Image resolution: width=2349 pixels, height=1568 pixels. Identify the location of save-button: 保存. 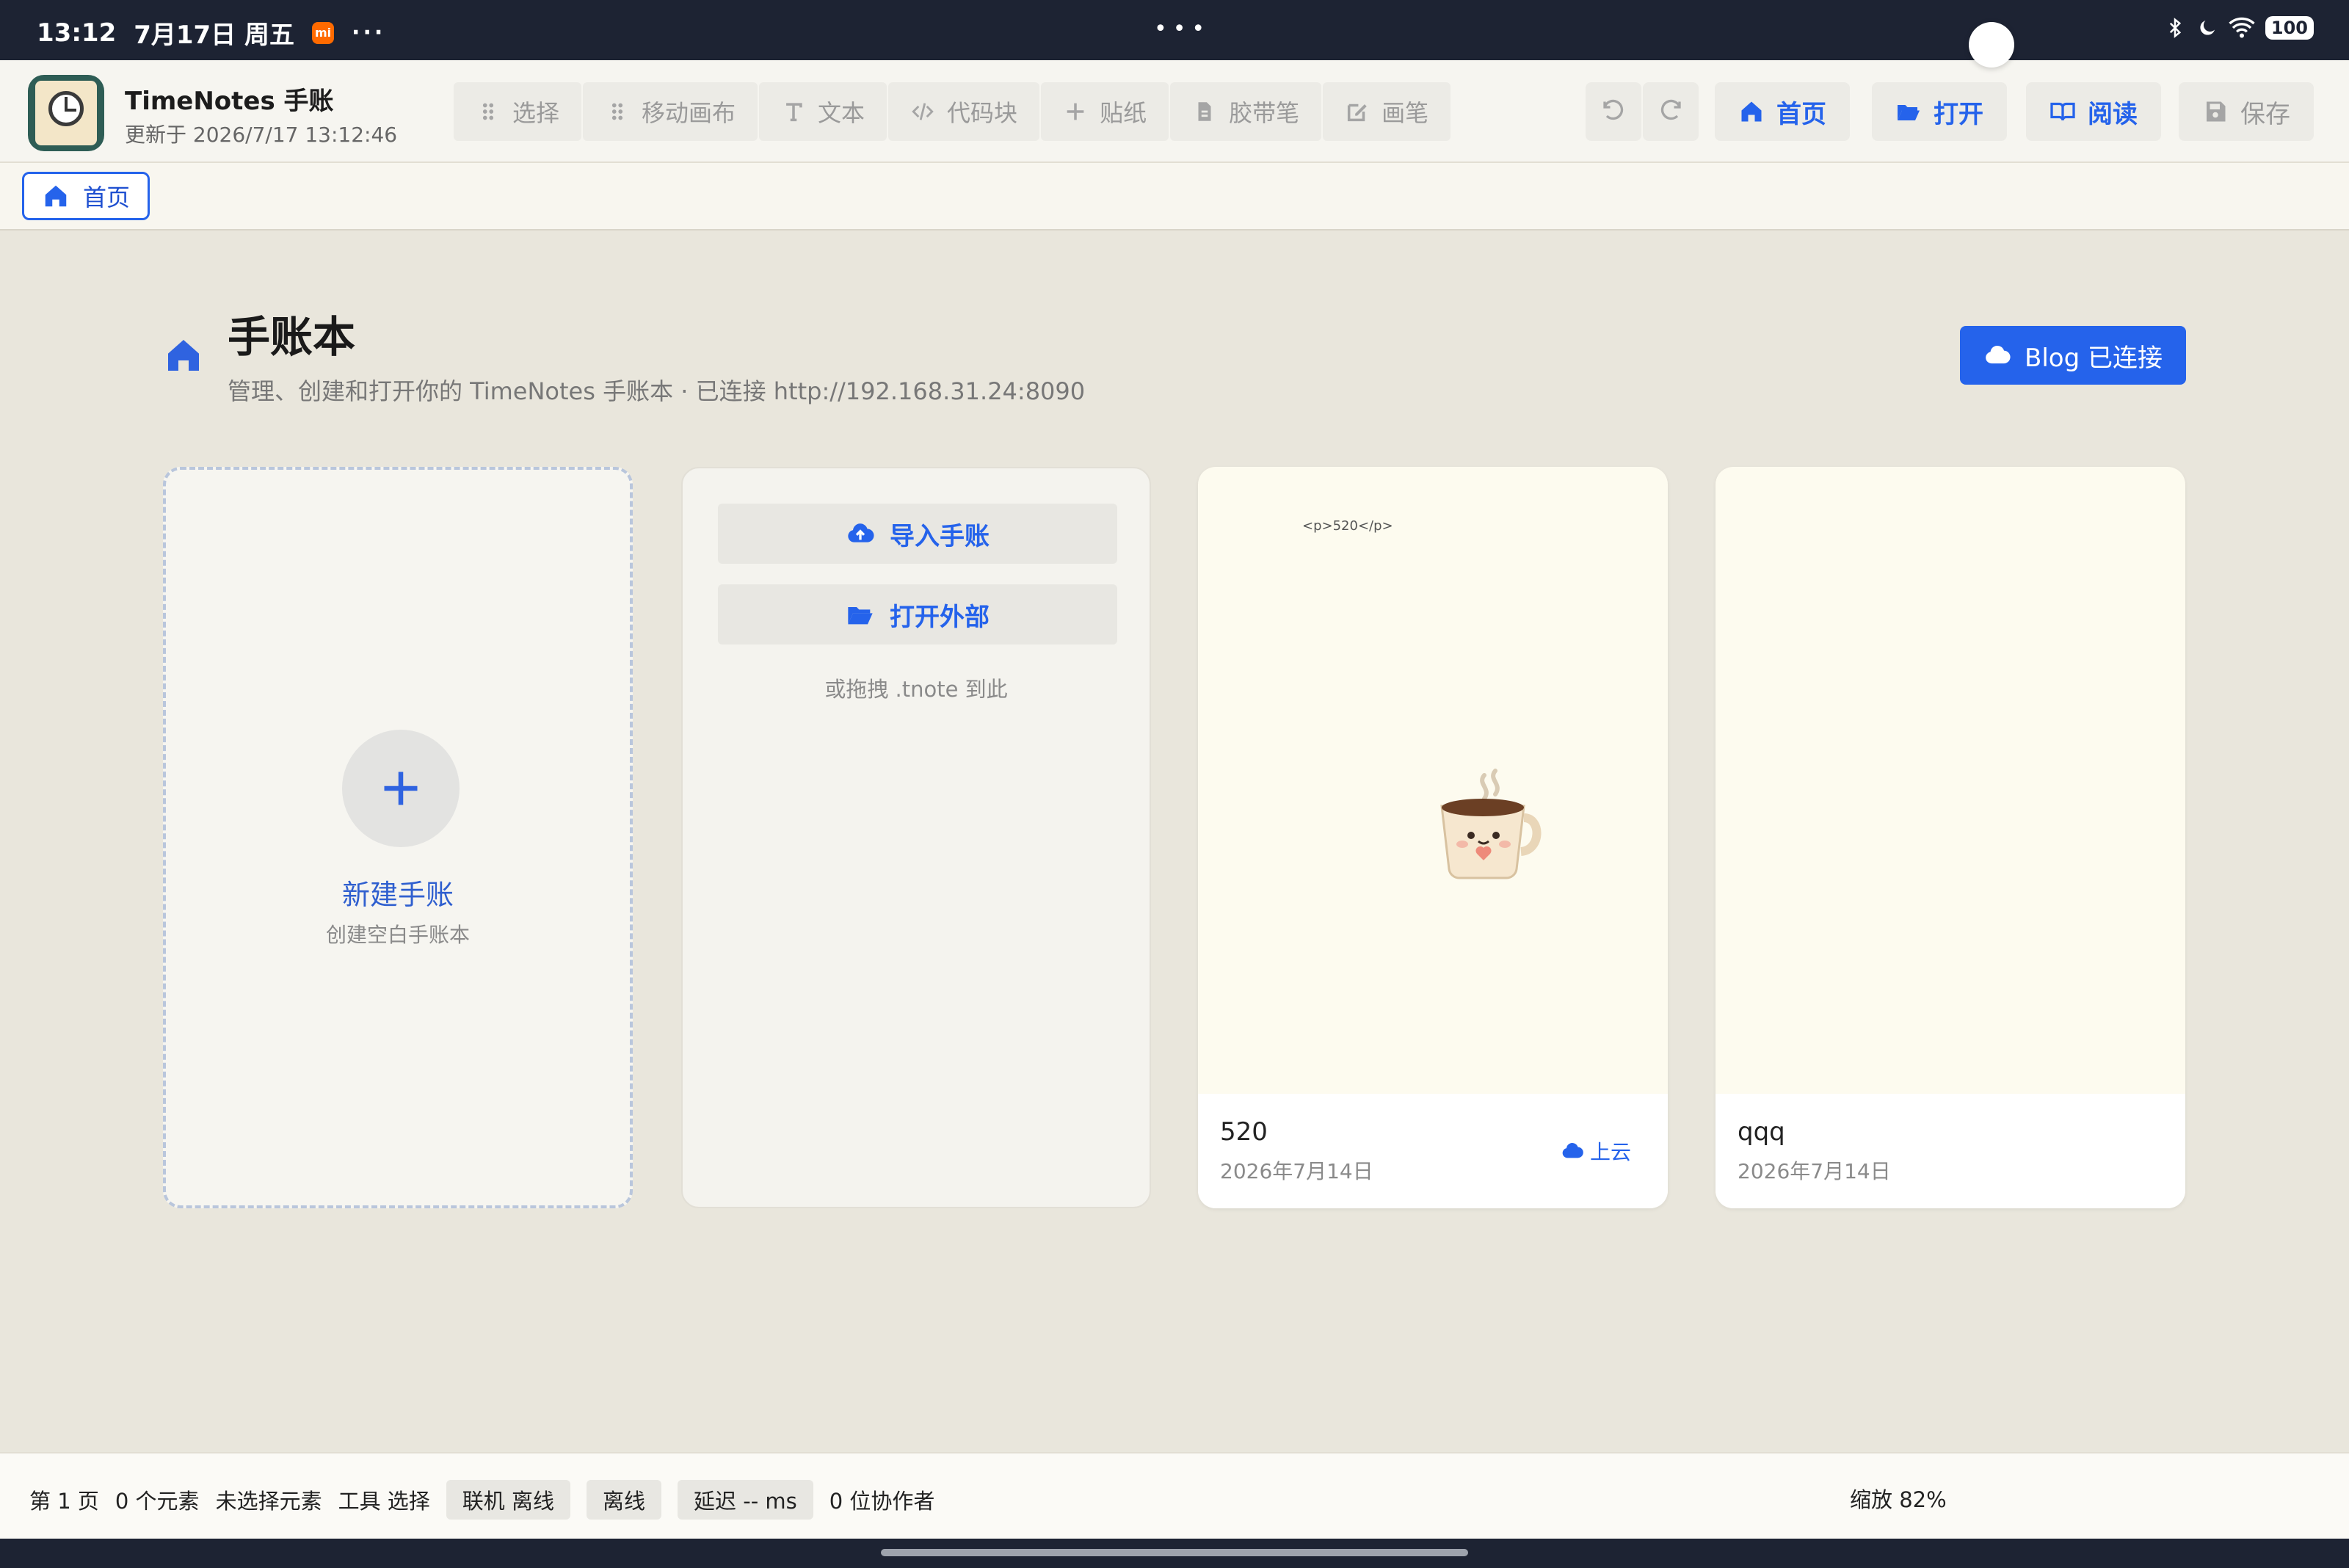
(2246, 111).